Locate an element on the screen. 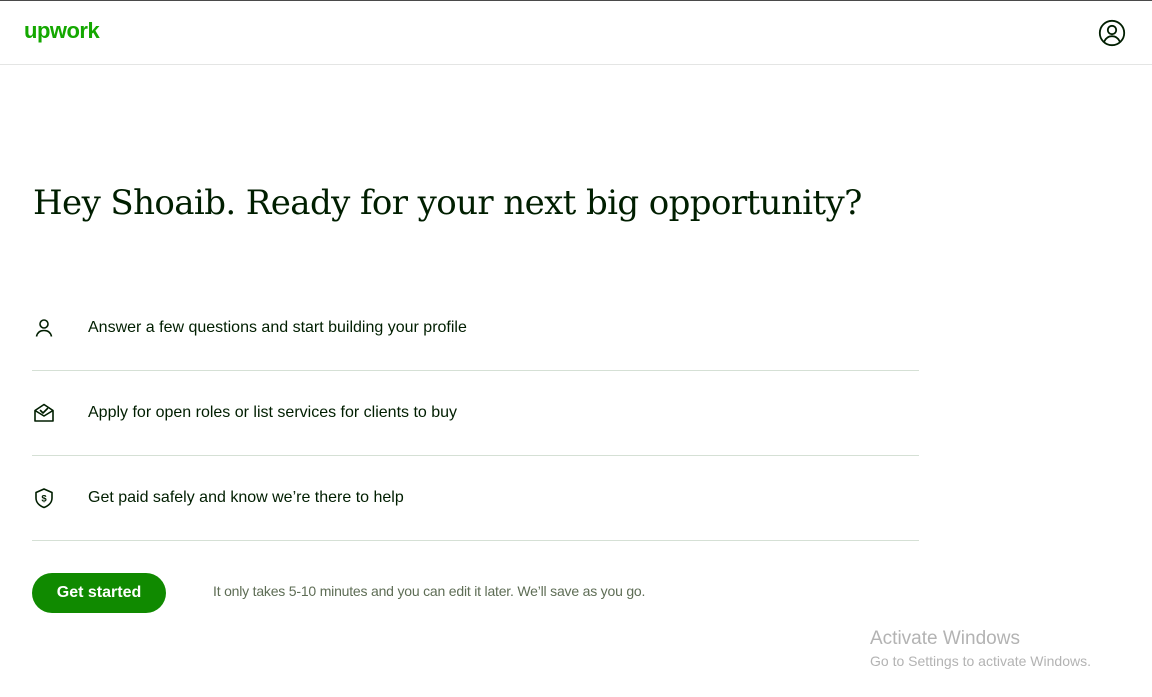 The image size is (1152, 697). activation-watermark-subtitle: Go to Settings to activate Windows. is located at coordinates (980, 661).